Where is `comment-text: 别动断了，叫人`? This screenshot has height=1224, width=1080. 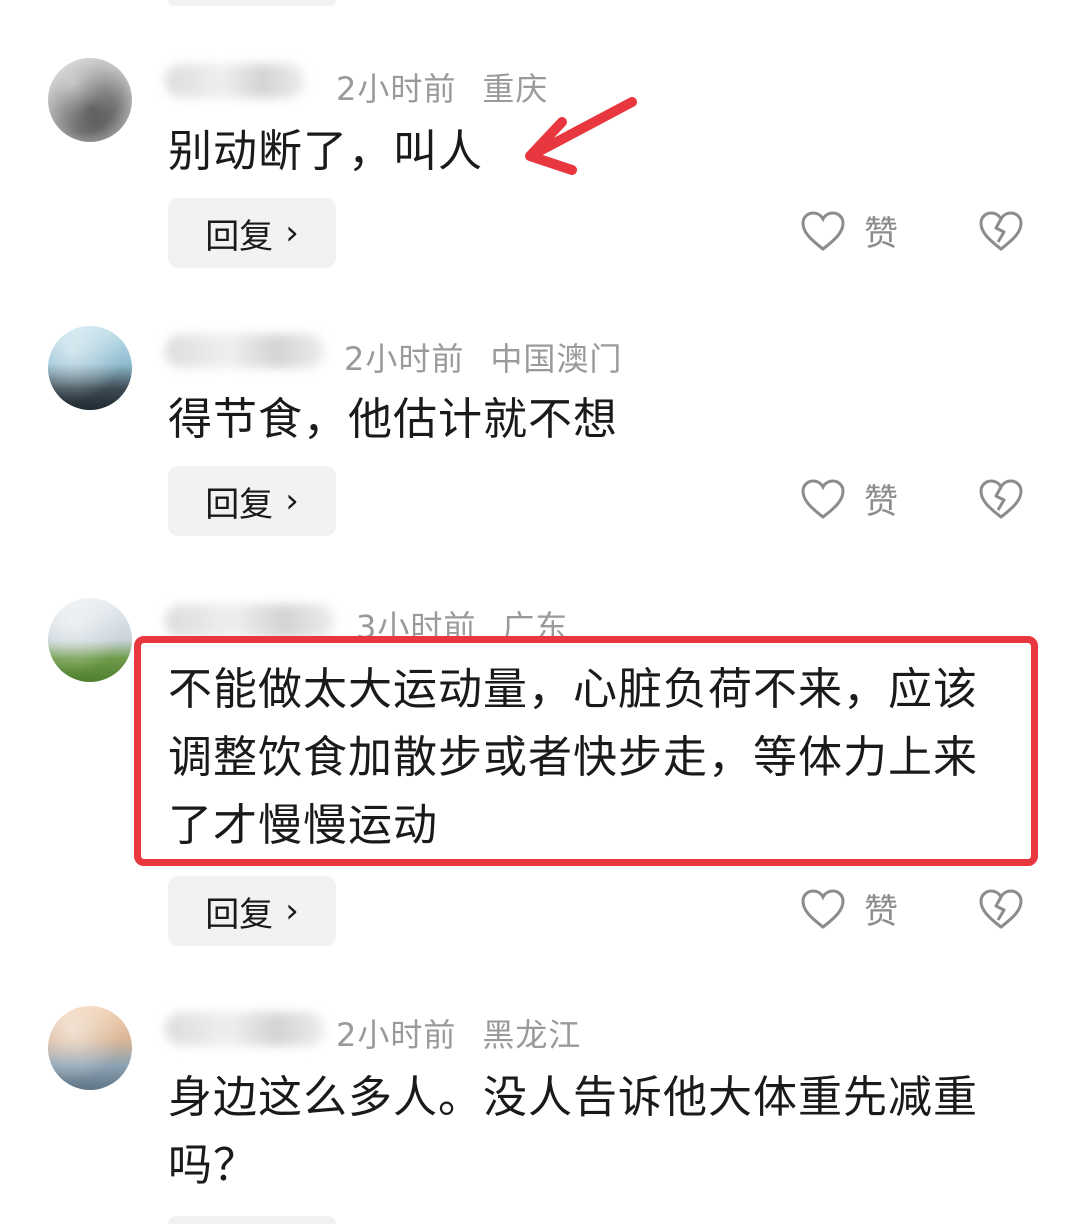
comment-text: 别动断了，叫人 is located at coordinates (325, 152).